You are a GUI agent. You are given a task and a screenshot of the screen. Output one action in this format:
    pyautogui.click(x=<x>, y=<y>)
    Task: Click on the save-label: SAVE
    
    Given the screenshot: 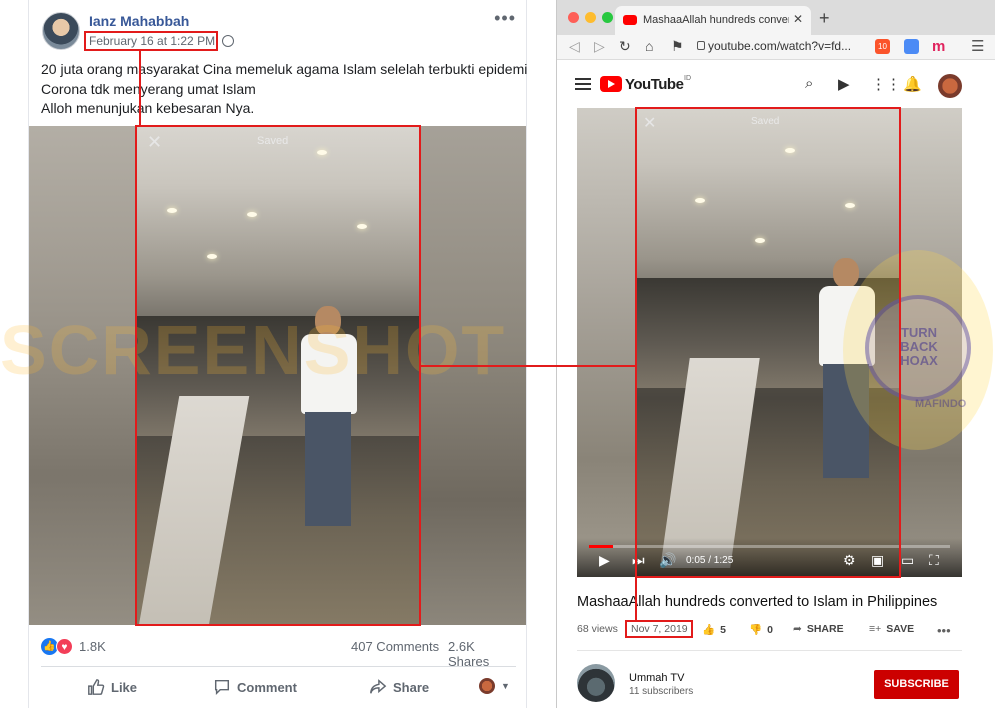 What is the action you would take?
    pyautogui.click(x=900, y=629)
    